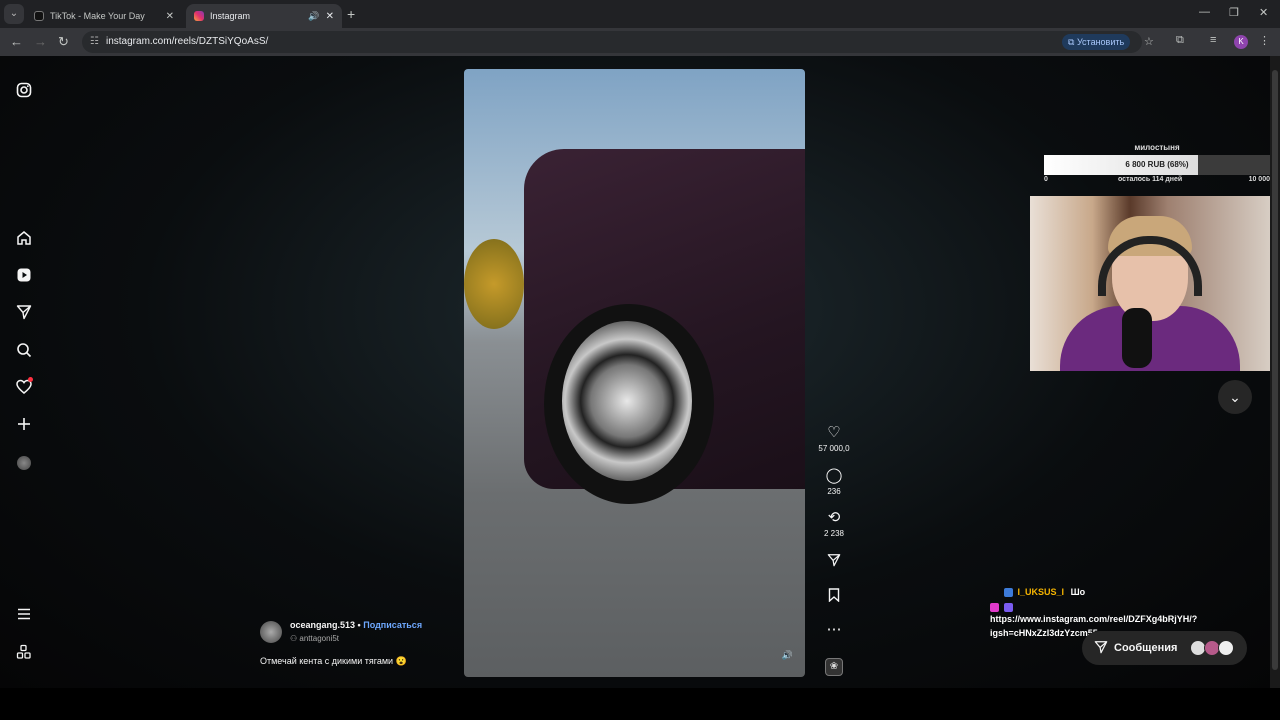 The image size is (1280, 720). What do you see at coordinates (1264, 40) in the screenshot?
I see `menu-kebab-icon: ⋮` at bounding box center [1264, 40].